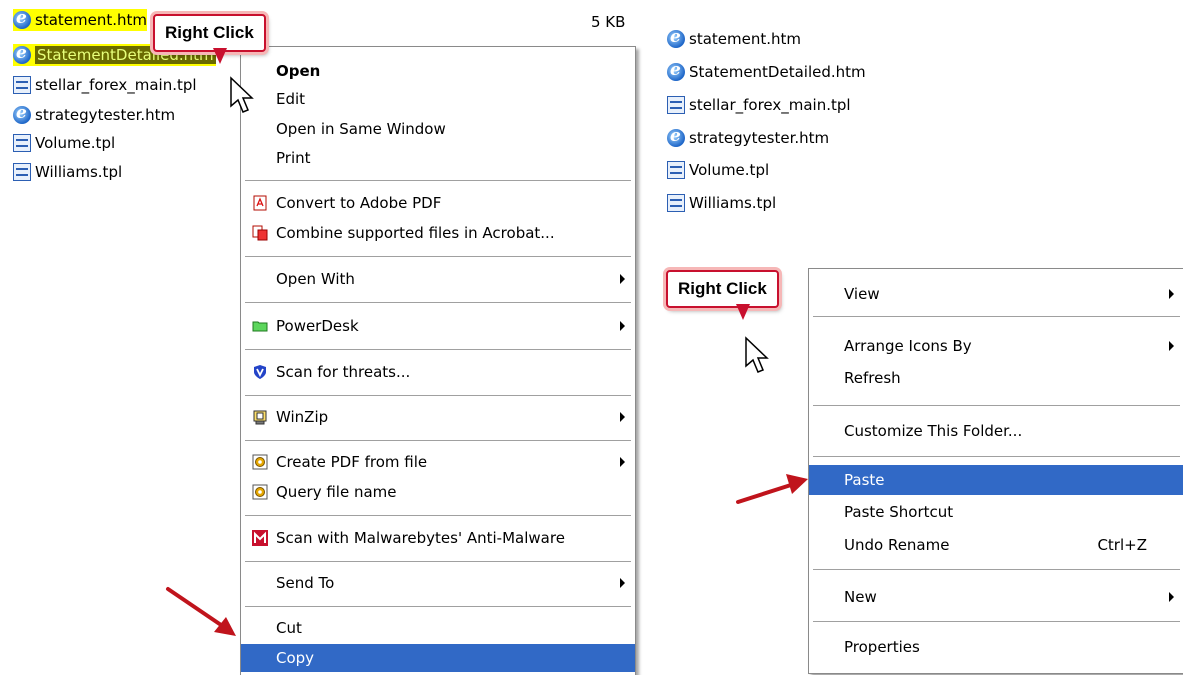  What do you see at coordinates (438, 203) in the screenshot?
I see `menu-item-convert-to-adobe-pdf: Convert to Adobe PDF` at bounding box center [438, 203].